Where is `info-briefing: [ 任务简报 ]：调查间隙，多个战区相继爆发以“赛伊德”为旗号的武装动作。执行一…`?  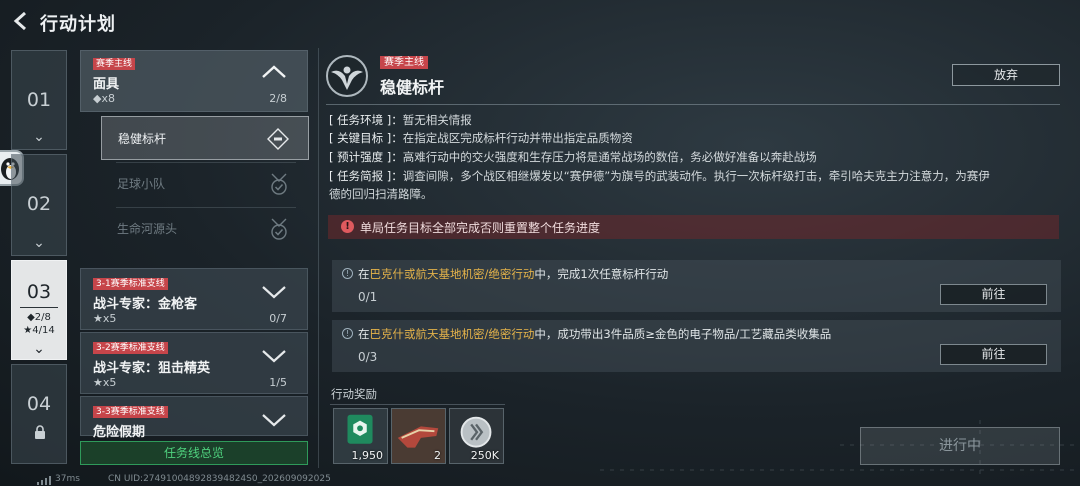
info-briefing: [ 任务简报 ]：调查间隙，多个战区相继爆发以“赛伊德”为旗号的武装动作。执行一… is located at coordinates (696, 176).